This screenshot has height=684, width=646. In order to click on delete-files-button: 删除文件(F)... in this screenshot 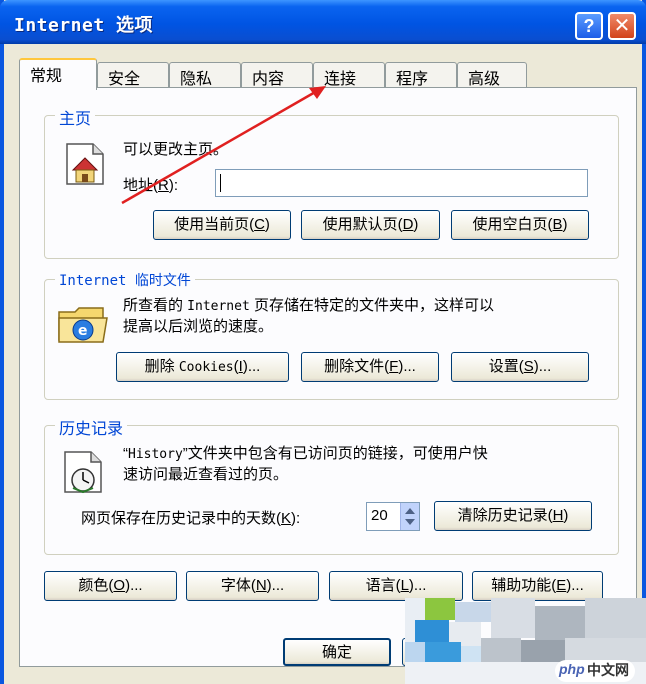, I will do `click(370, 367)`.